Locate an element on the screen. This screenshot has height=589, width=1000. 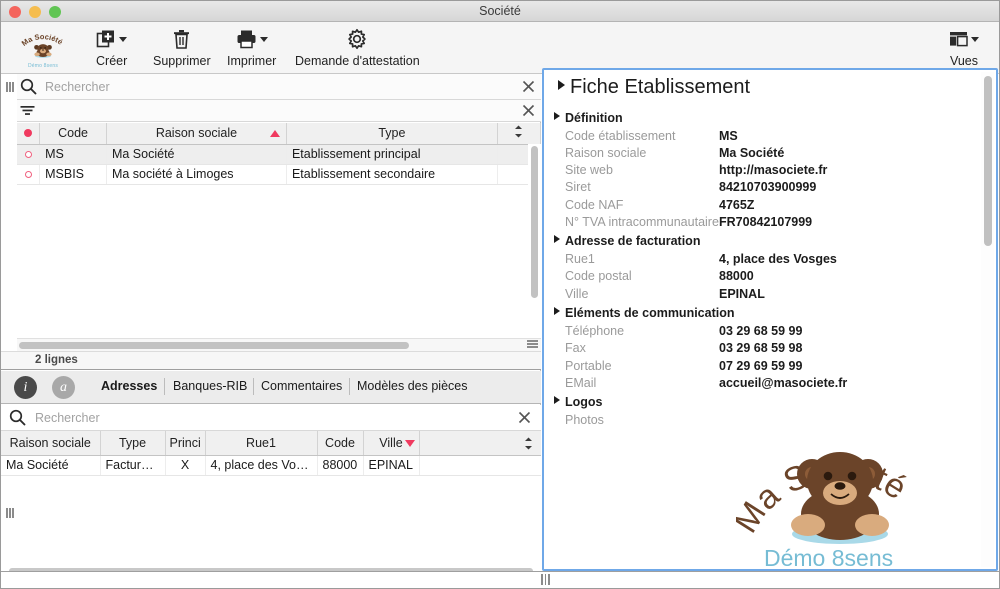
main-table-vscroll-thumb is located at coordinates (534, 222).